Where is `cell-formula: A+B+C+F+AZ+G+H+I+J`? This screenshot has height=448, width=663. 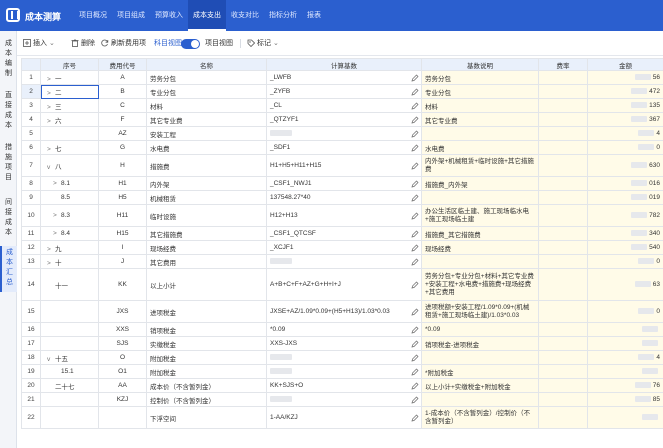
cell-formula: A+B+C+F+AZ+G+H+I+J is located at coordinates (344, 284).